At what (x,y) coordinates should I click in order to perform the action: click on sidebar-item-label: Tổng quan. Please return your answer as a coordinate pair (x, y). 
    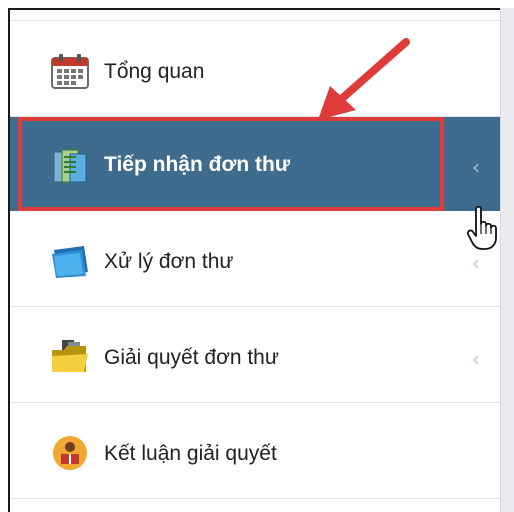
    Looking at the image, I should click on (154, 71).